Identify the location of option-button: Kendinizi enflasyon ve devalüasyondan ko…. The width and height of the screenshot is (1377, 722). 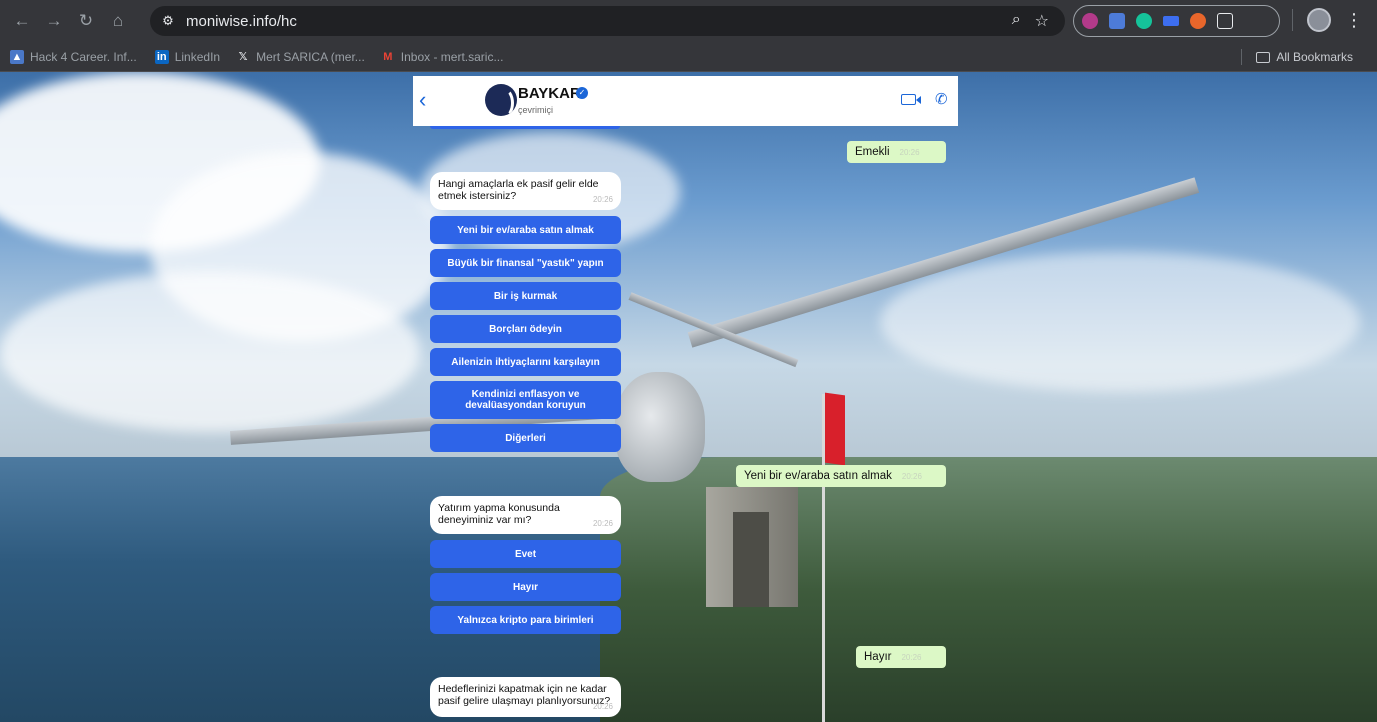
(525, 400).